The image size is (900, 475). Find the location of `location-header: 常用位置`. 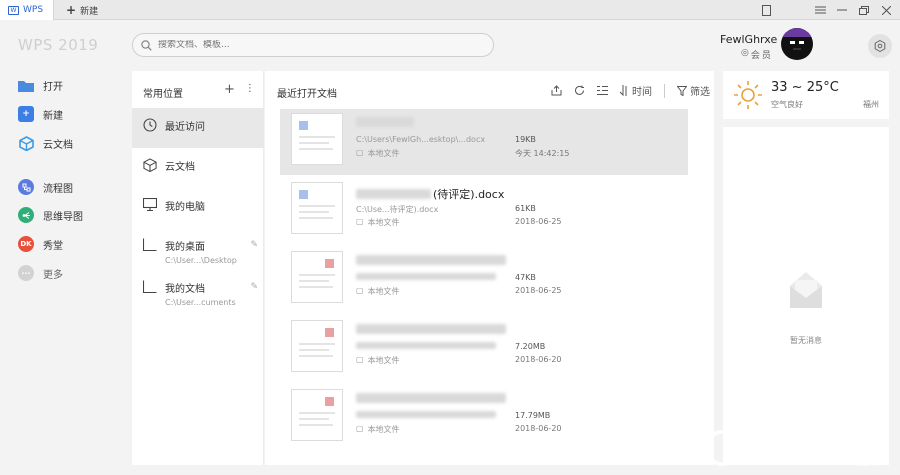

location-header: 常用位置 is located at coordinates (163, 94).